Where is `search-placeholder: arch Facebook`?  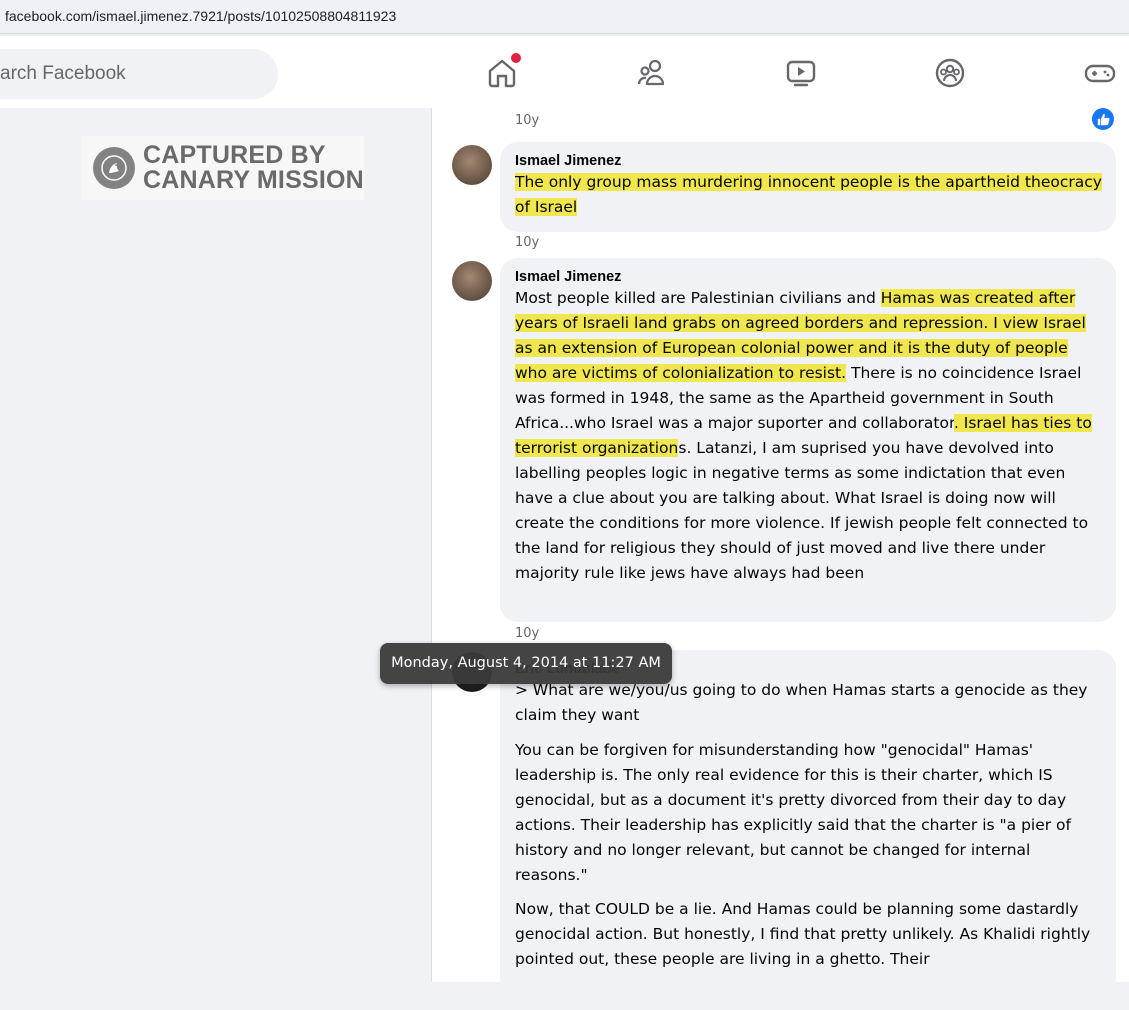
search-placeholder: arch Facebook is located at coordinates (63, 73).